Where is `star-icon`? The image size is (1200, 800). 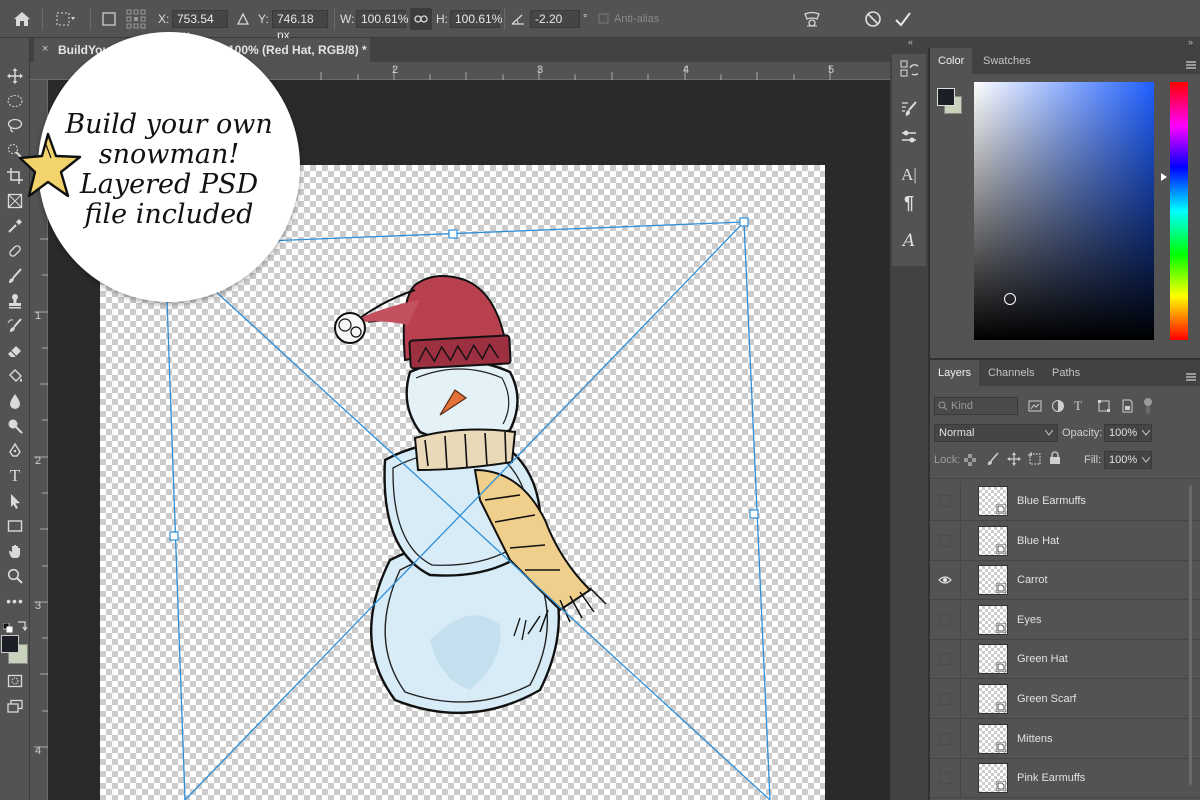 star-icon is located at coordinates (50, 165).